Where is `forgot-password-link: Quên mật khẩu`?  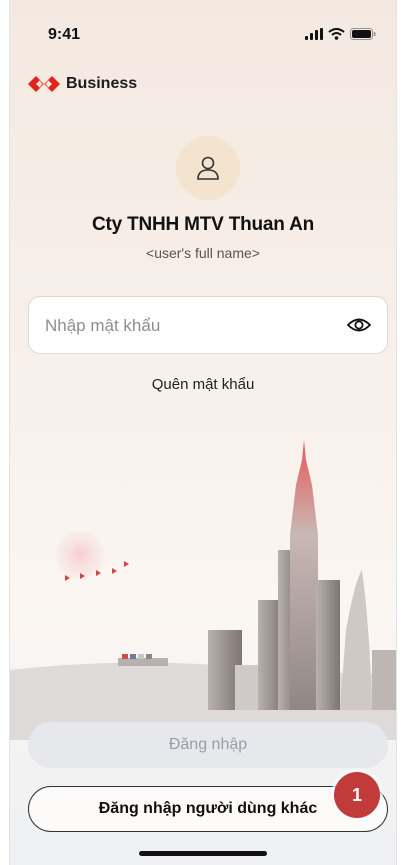
forgot-password-link: Quên mật khẩu is located at coordinates (203, 384).